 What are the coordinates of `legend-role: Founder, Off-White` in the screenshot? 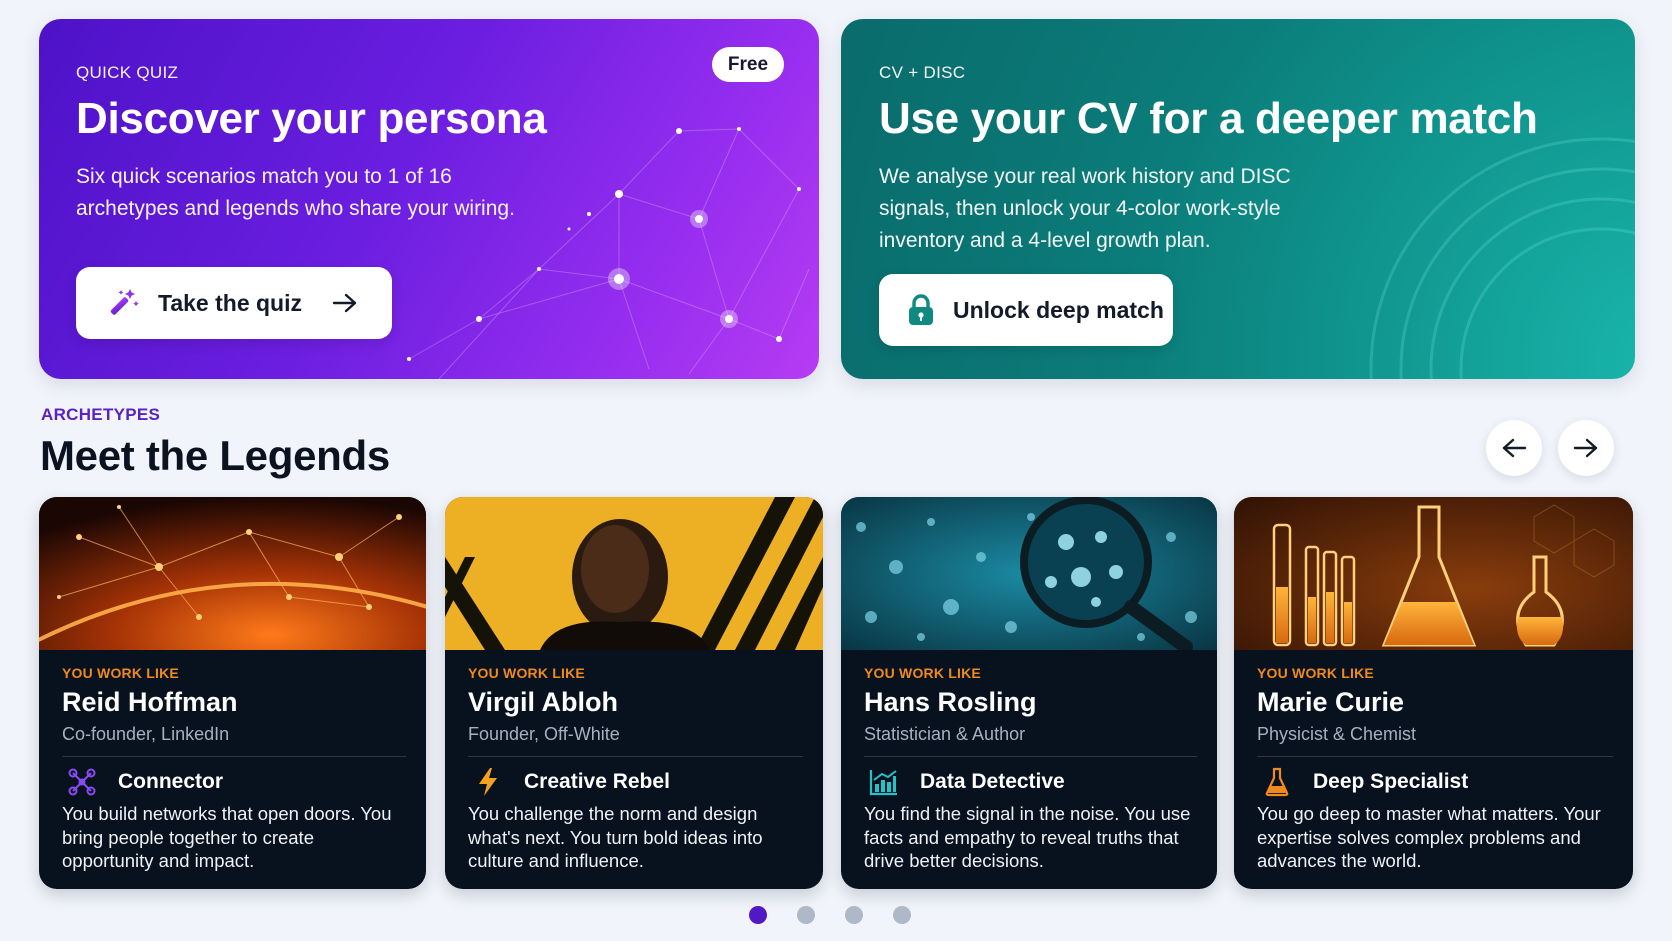 It's located at (544, 734).